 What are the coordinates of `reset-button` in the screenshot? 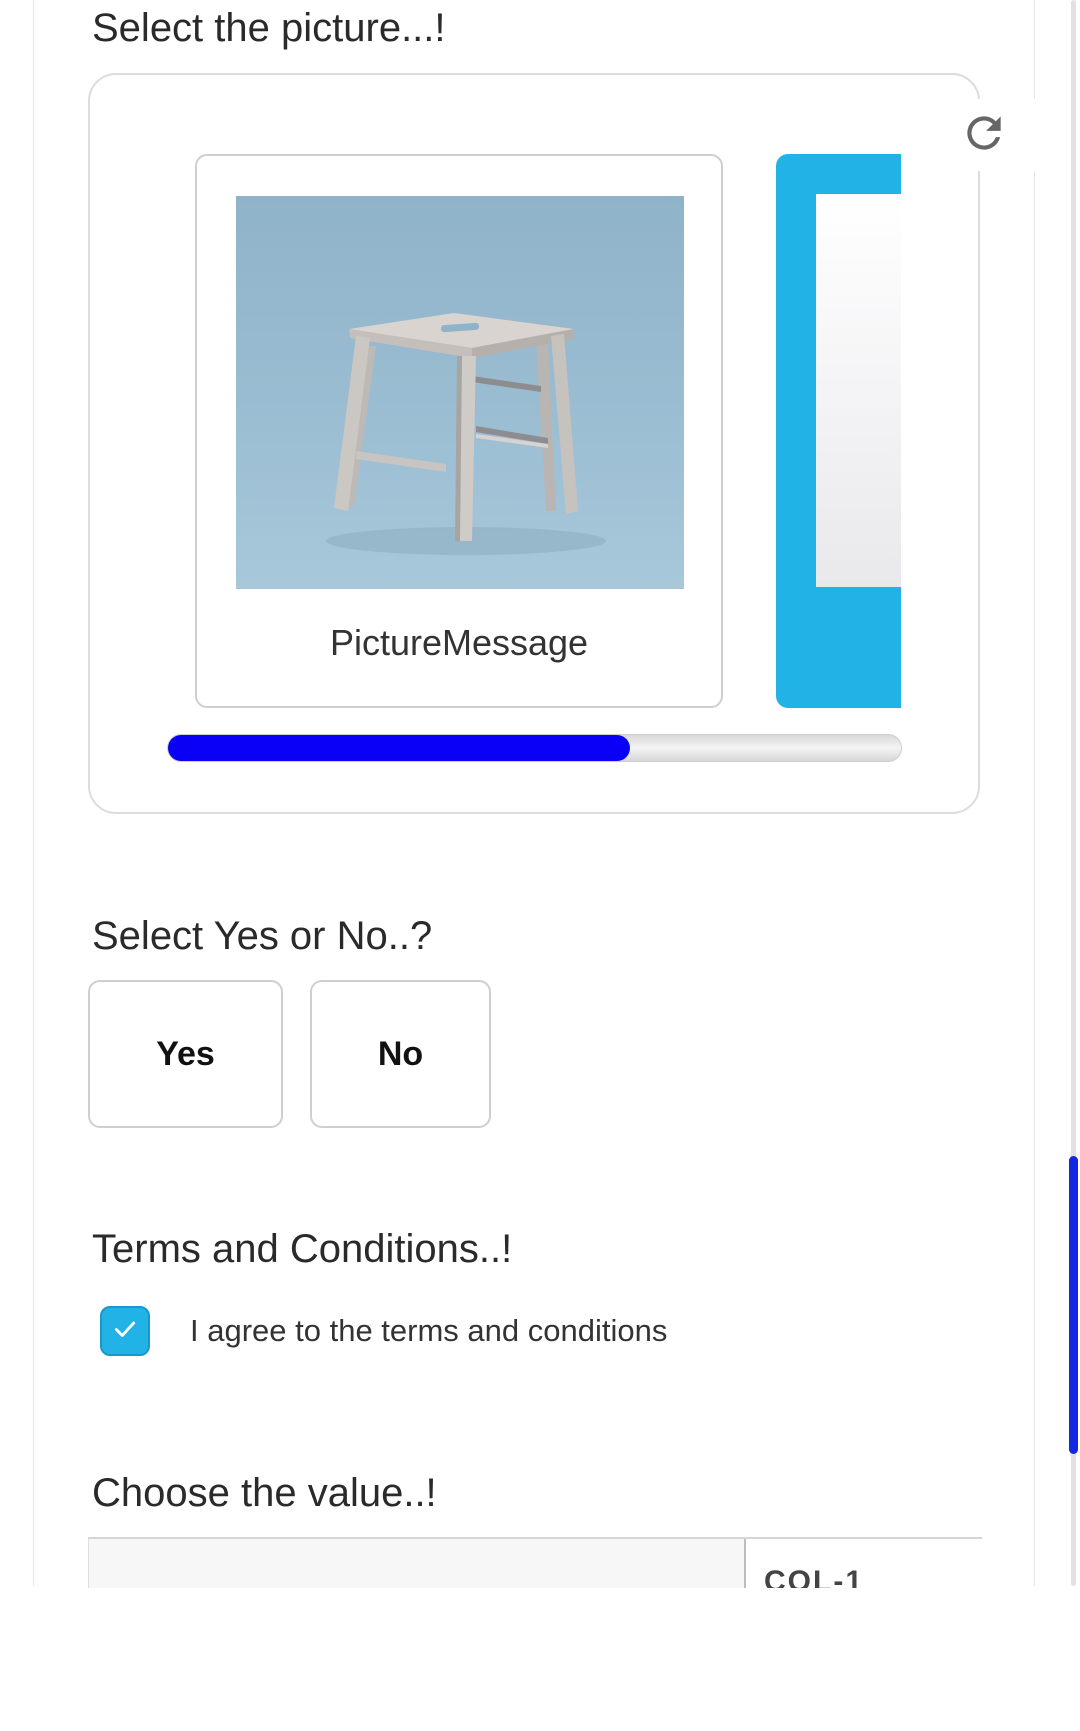 It's located at (984, 135).